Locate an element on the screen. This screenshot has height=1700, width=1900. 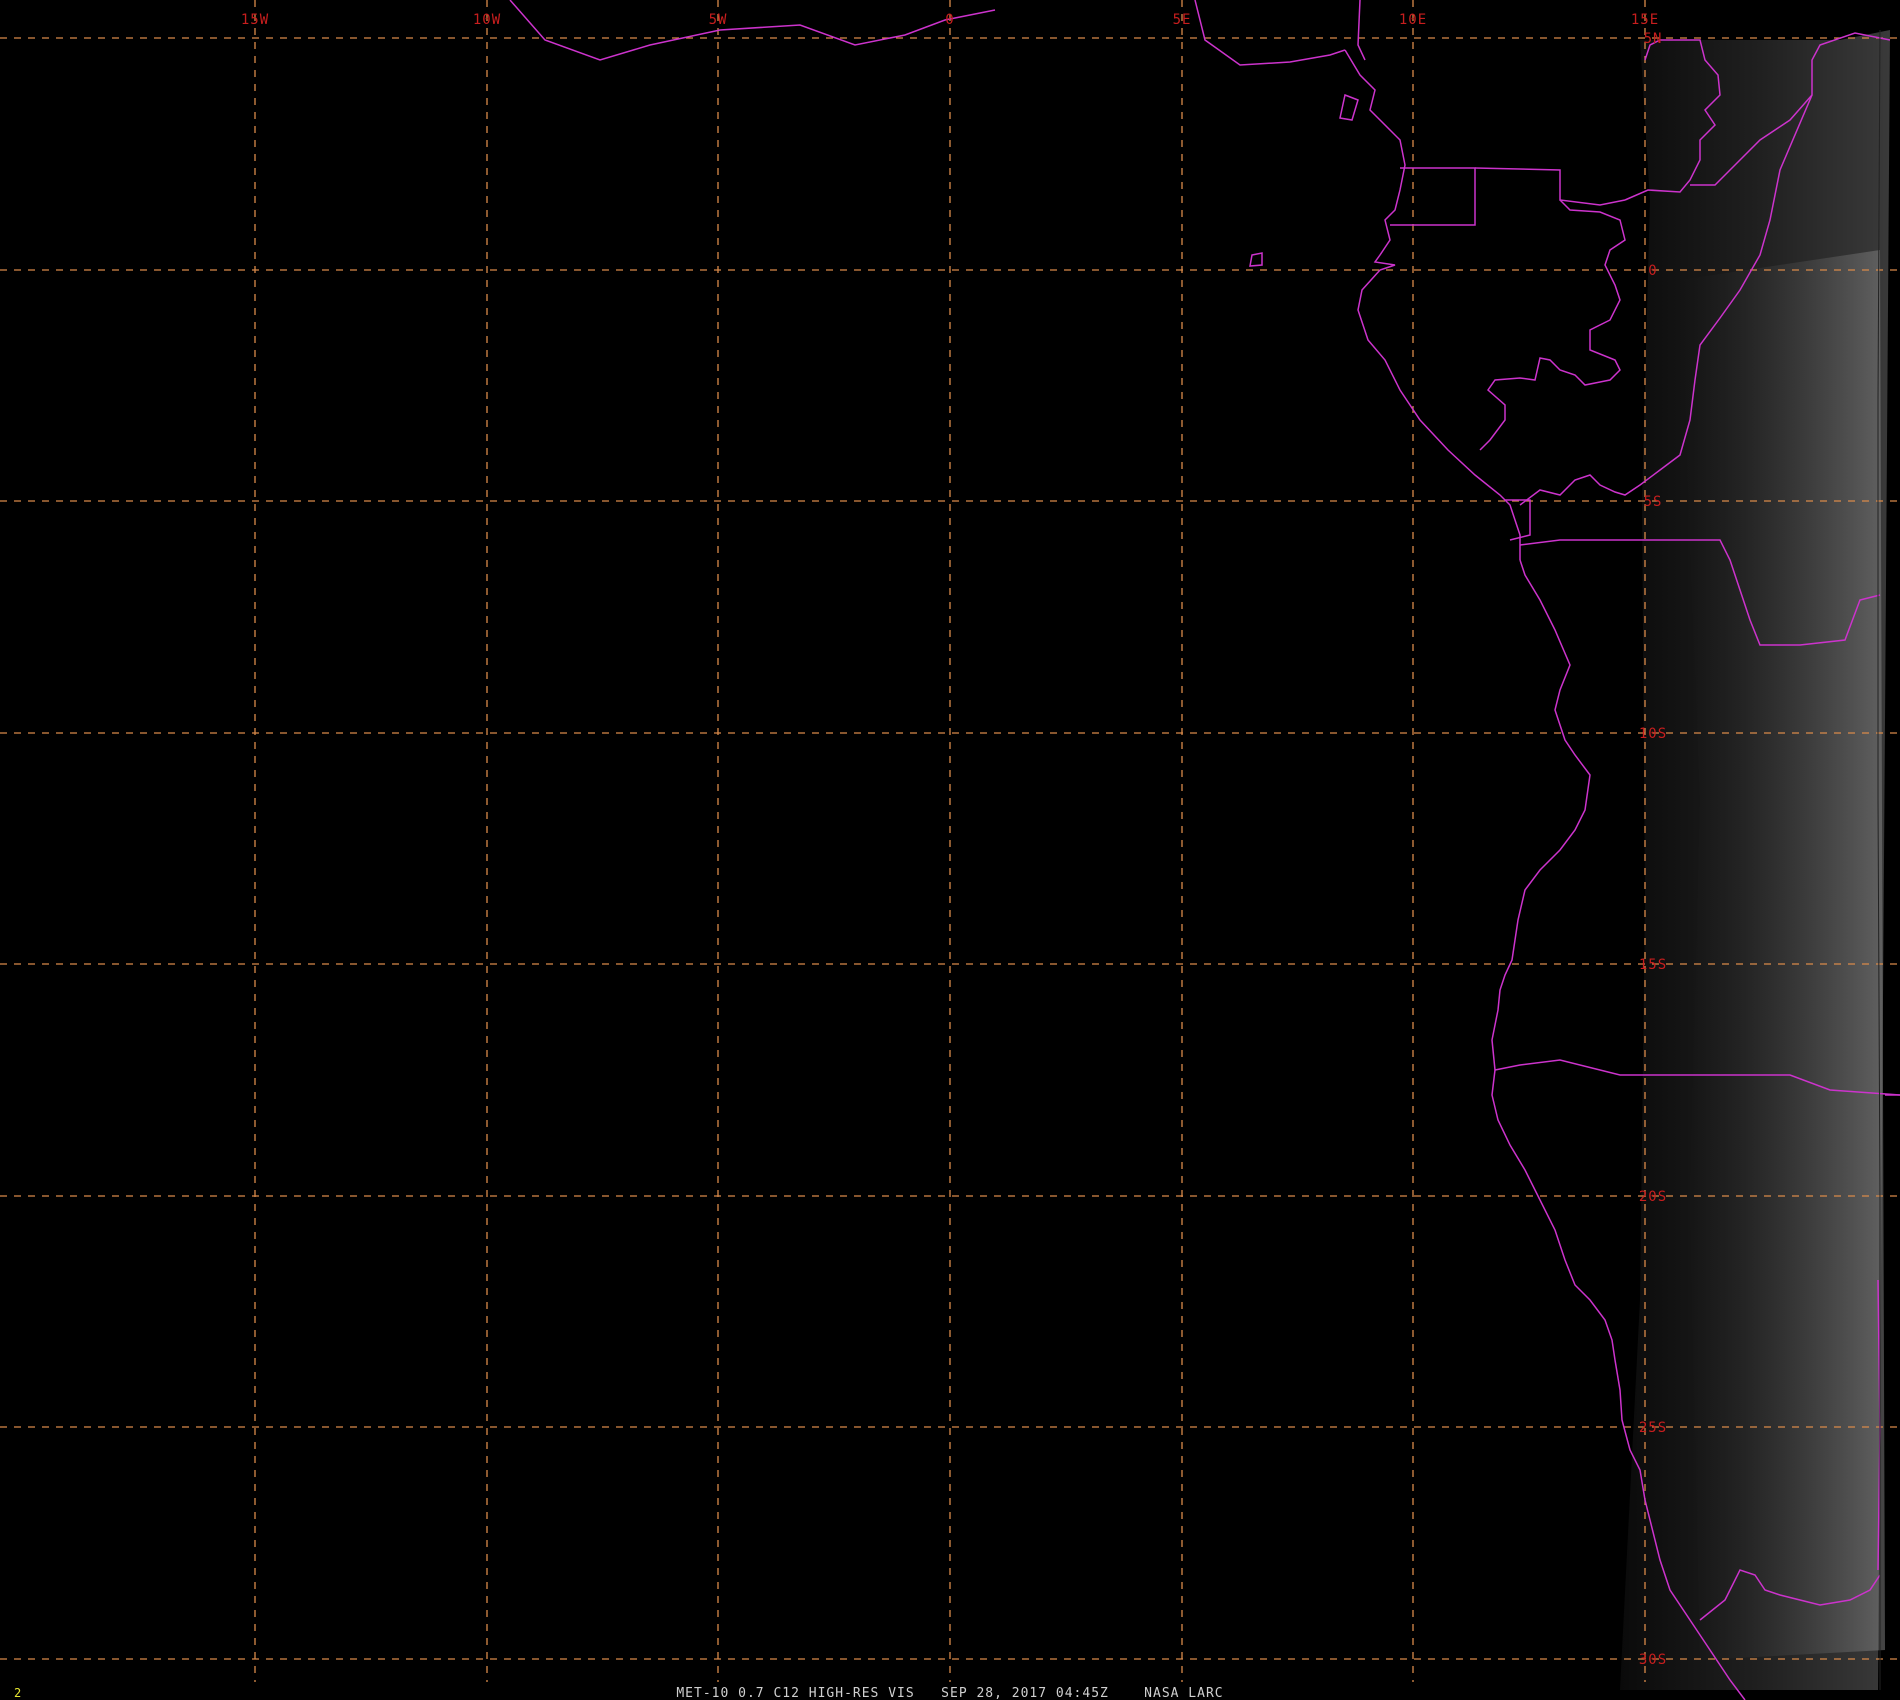
longitude-label: 15E is located at coordinates (1645, 20).